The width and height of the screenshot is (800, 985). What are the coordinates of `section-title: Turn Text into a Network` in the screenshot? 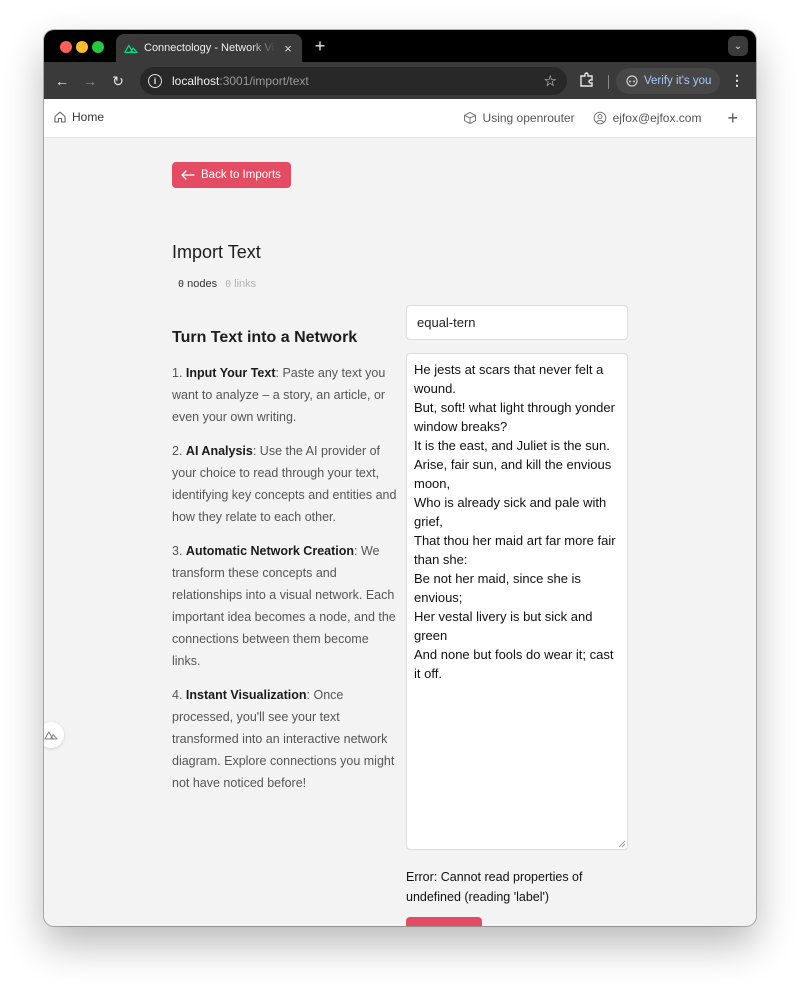 It's located at (265, 337).